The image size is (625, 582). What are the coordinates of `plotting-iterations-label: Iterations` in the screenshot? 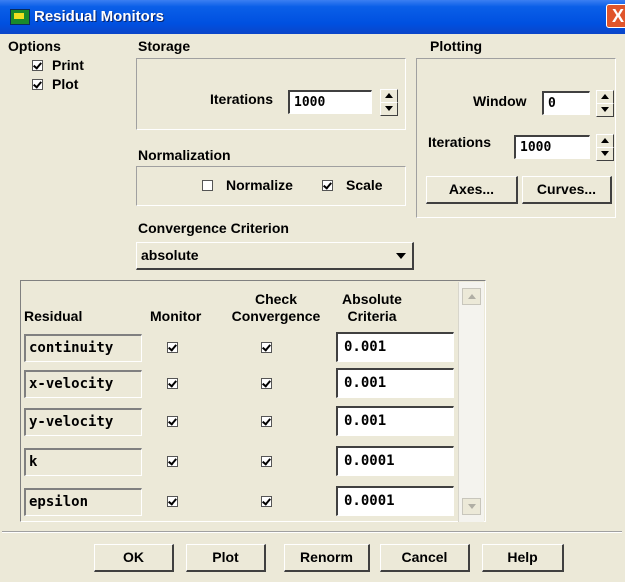 It's located at (460, 142).